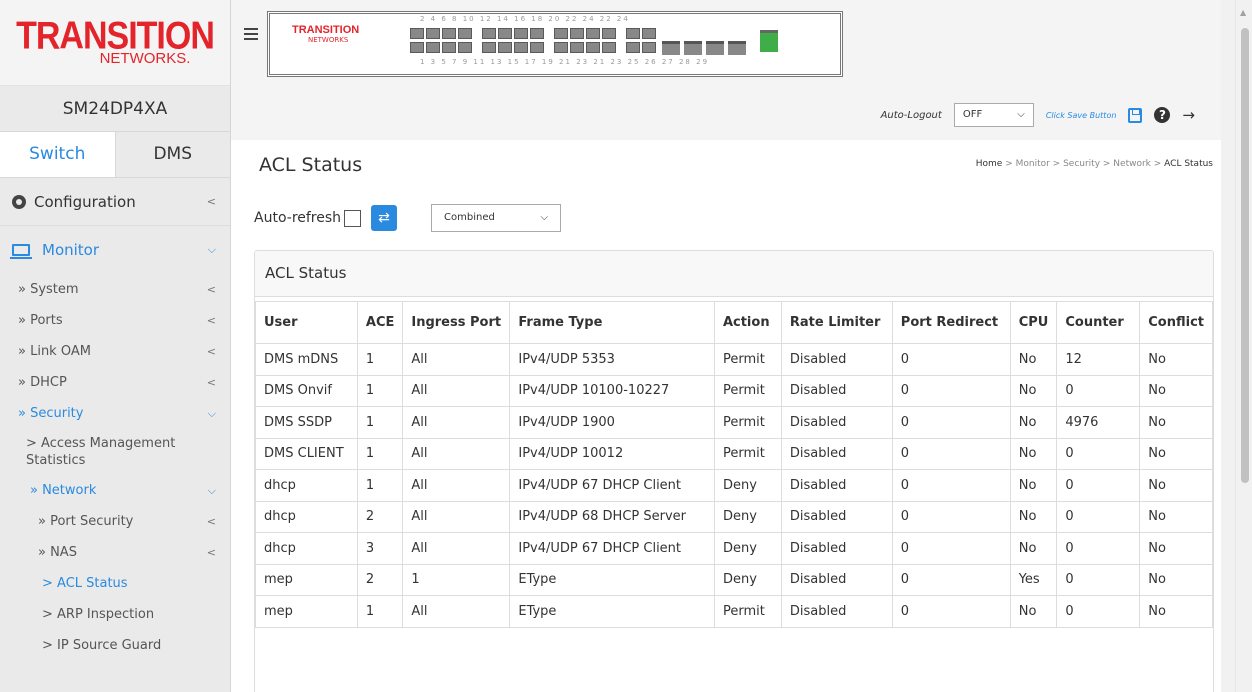 This screenshot has height=692, width=1252. What do you see at coordinates (115, 614) in the screenshot?
I see `sidebar-item-arp-inspection: > ARP Inspection` at bounding box center [115, 614].